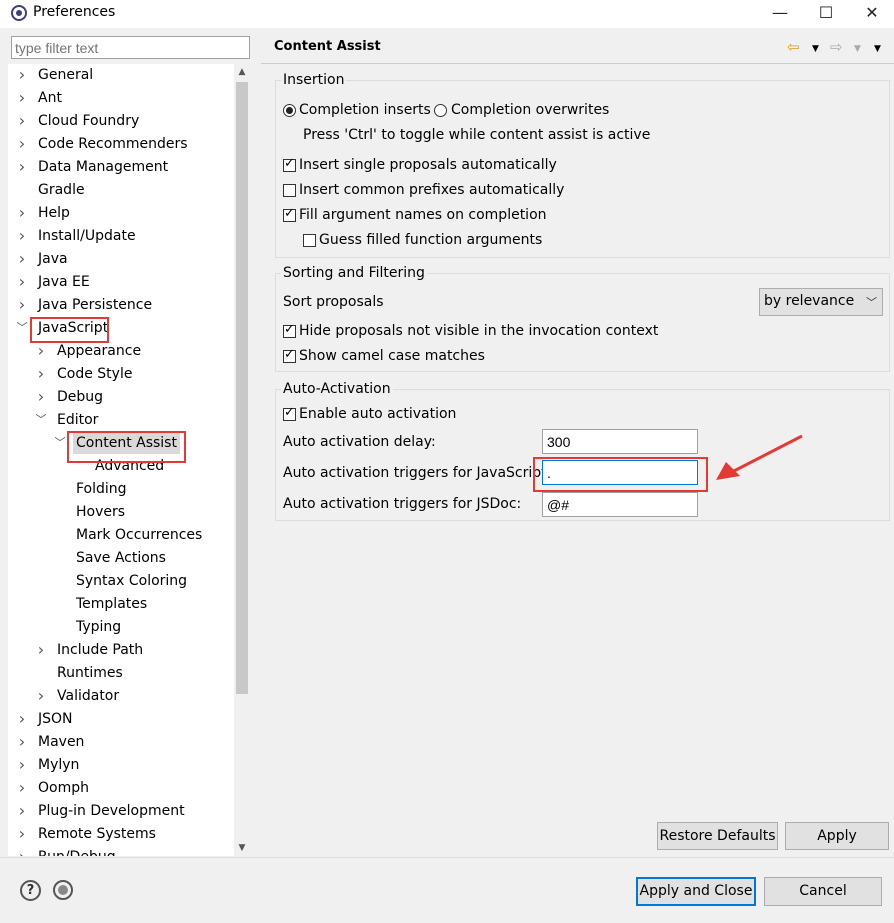 This screenshot has height=923, width=894. What do you see at coordinates (100, 650) in the screenshot?
I see `tree-item-label: Include Path` at bounding box center [100, 650].